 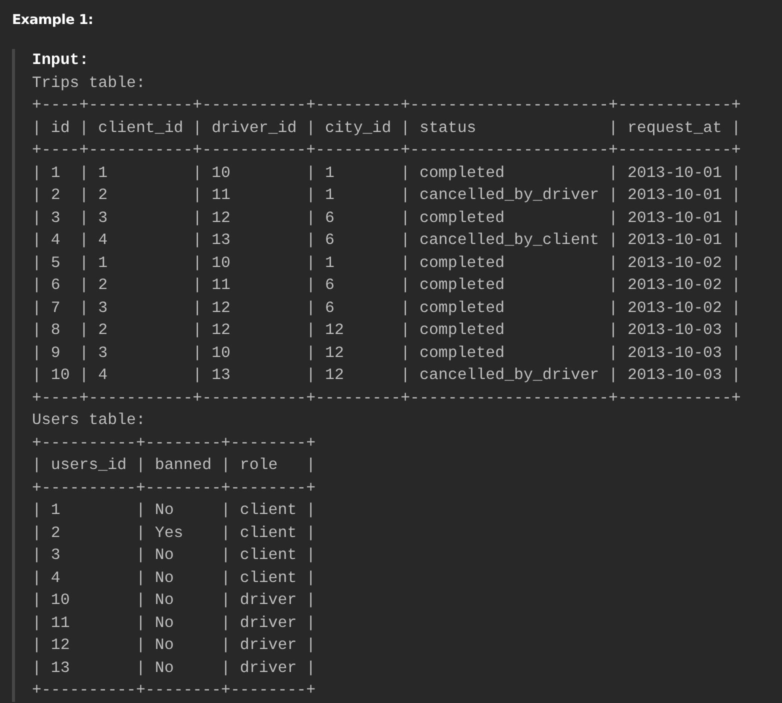 I want to click on table-text-line: | 3 | 3 | 12 | 6 | completed | 2013-10-01 |, so click(x=386, y=218).